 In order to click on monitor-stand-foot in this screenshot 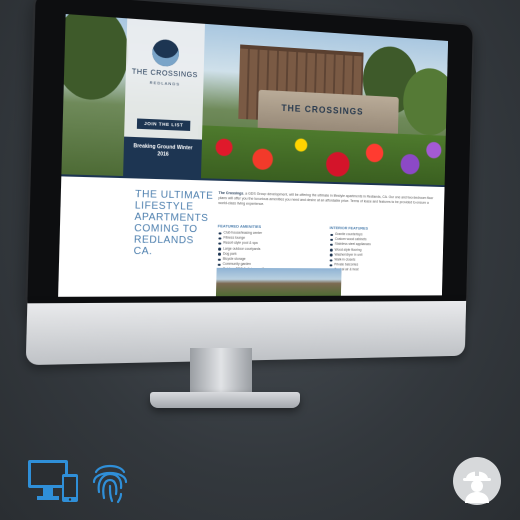, I will do `click(225, 400)`.